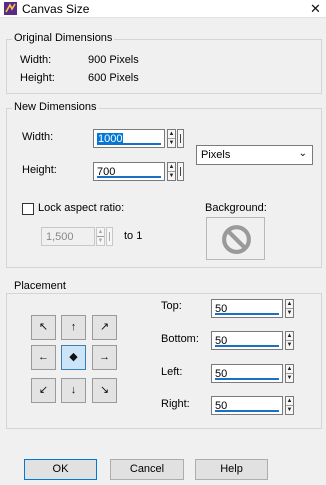 The height and width of the screenshot is (485, 326). I want to click on new-dimensions-legend: New Dimensions, so click(55, 107).